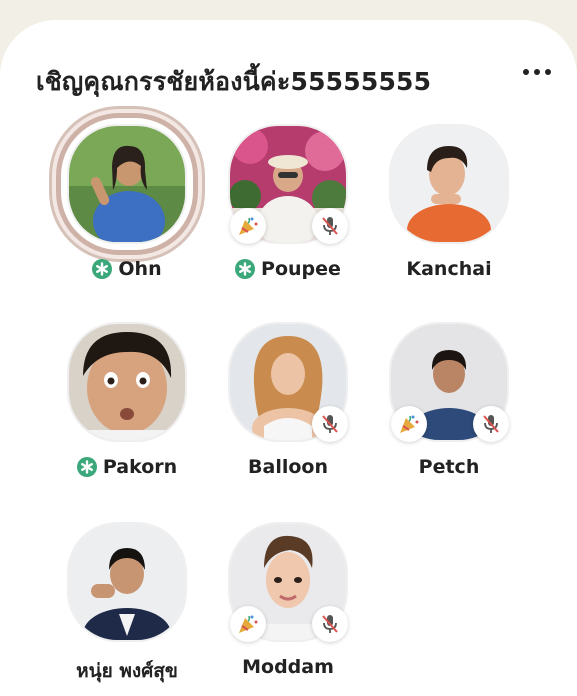 The width and height of the screenshot is (577, 696). What do you see at coordinates (234, 81) in the screenshot?
I see `room-title: เชิญคุณกรรชัยห้องนี้ค่ะ55555555` at bounding box center [234, 81].